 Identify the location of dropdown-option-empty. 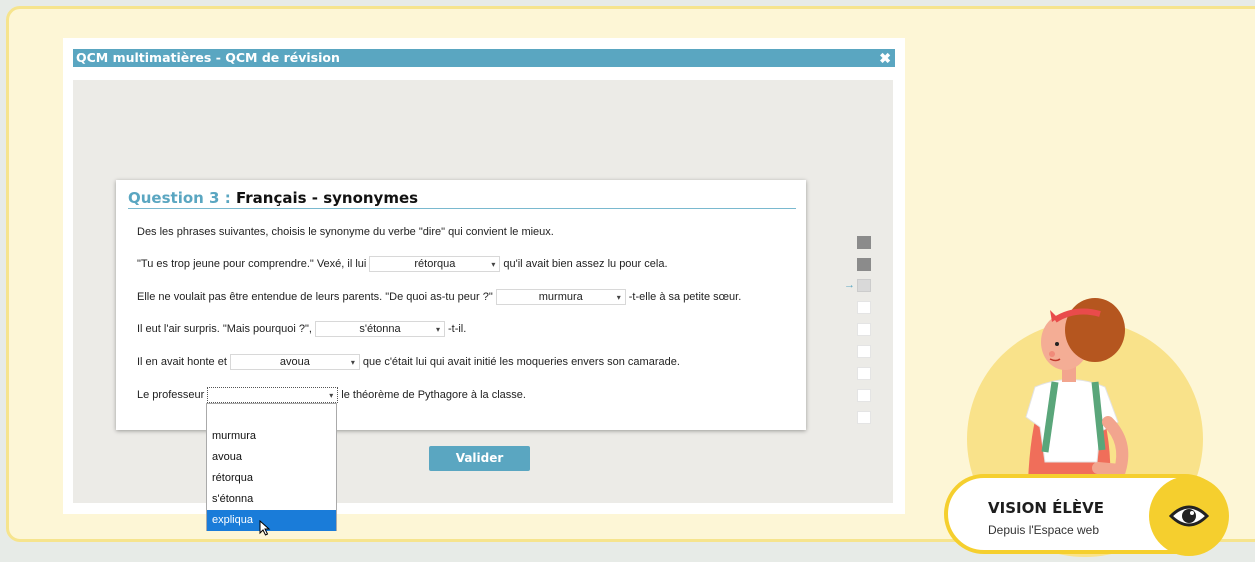
(271, 414).